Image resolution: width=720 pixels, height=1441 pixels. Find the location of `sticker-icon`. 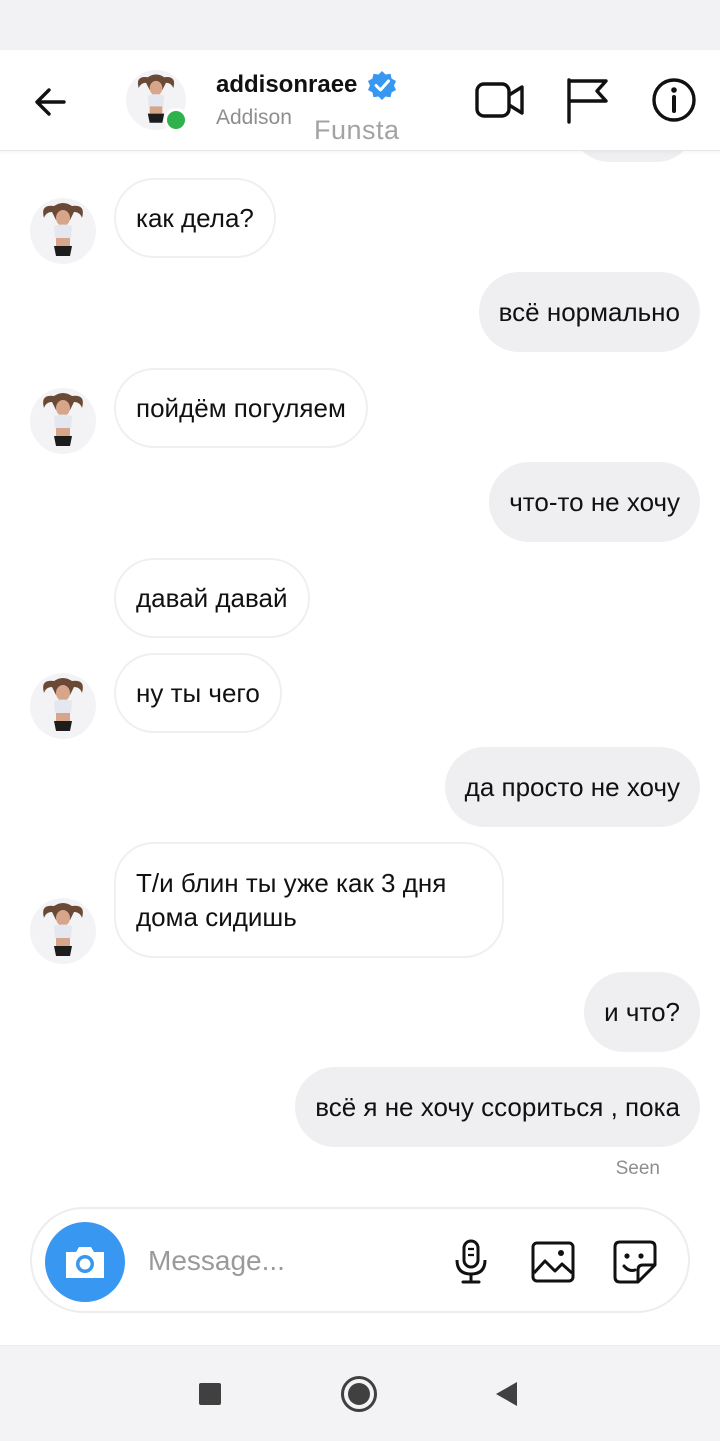

sticker-icon is located at coordinates (635, 1262).